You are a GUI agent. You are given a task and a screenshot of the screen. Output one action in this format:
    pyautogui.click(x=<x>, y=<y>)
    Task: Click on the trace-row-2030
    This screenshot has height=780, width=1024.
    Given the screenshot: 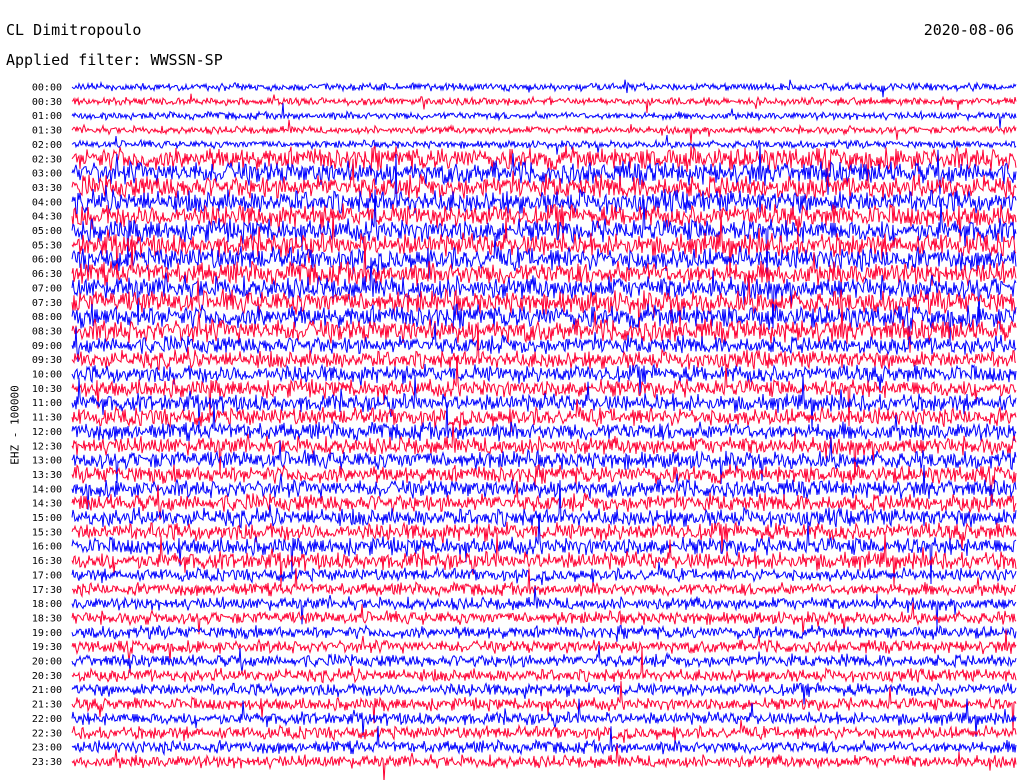 What is the action you would take?
    pyautogui.click(x=544, y=666)
    